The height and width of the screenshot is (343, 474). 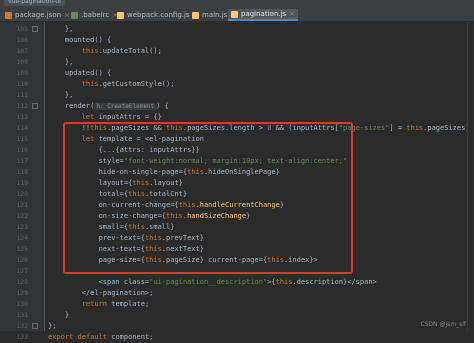 I want to click on line-number: 115, so click(x=22, y=139).